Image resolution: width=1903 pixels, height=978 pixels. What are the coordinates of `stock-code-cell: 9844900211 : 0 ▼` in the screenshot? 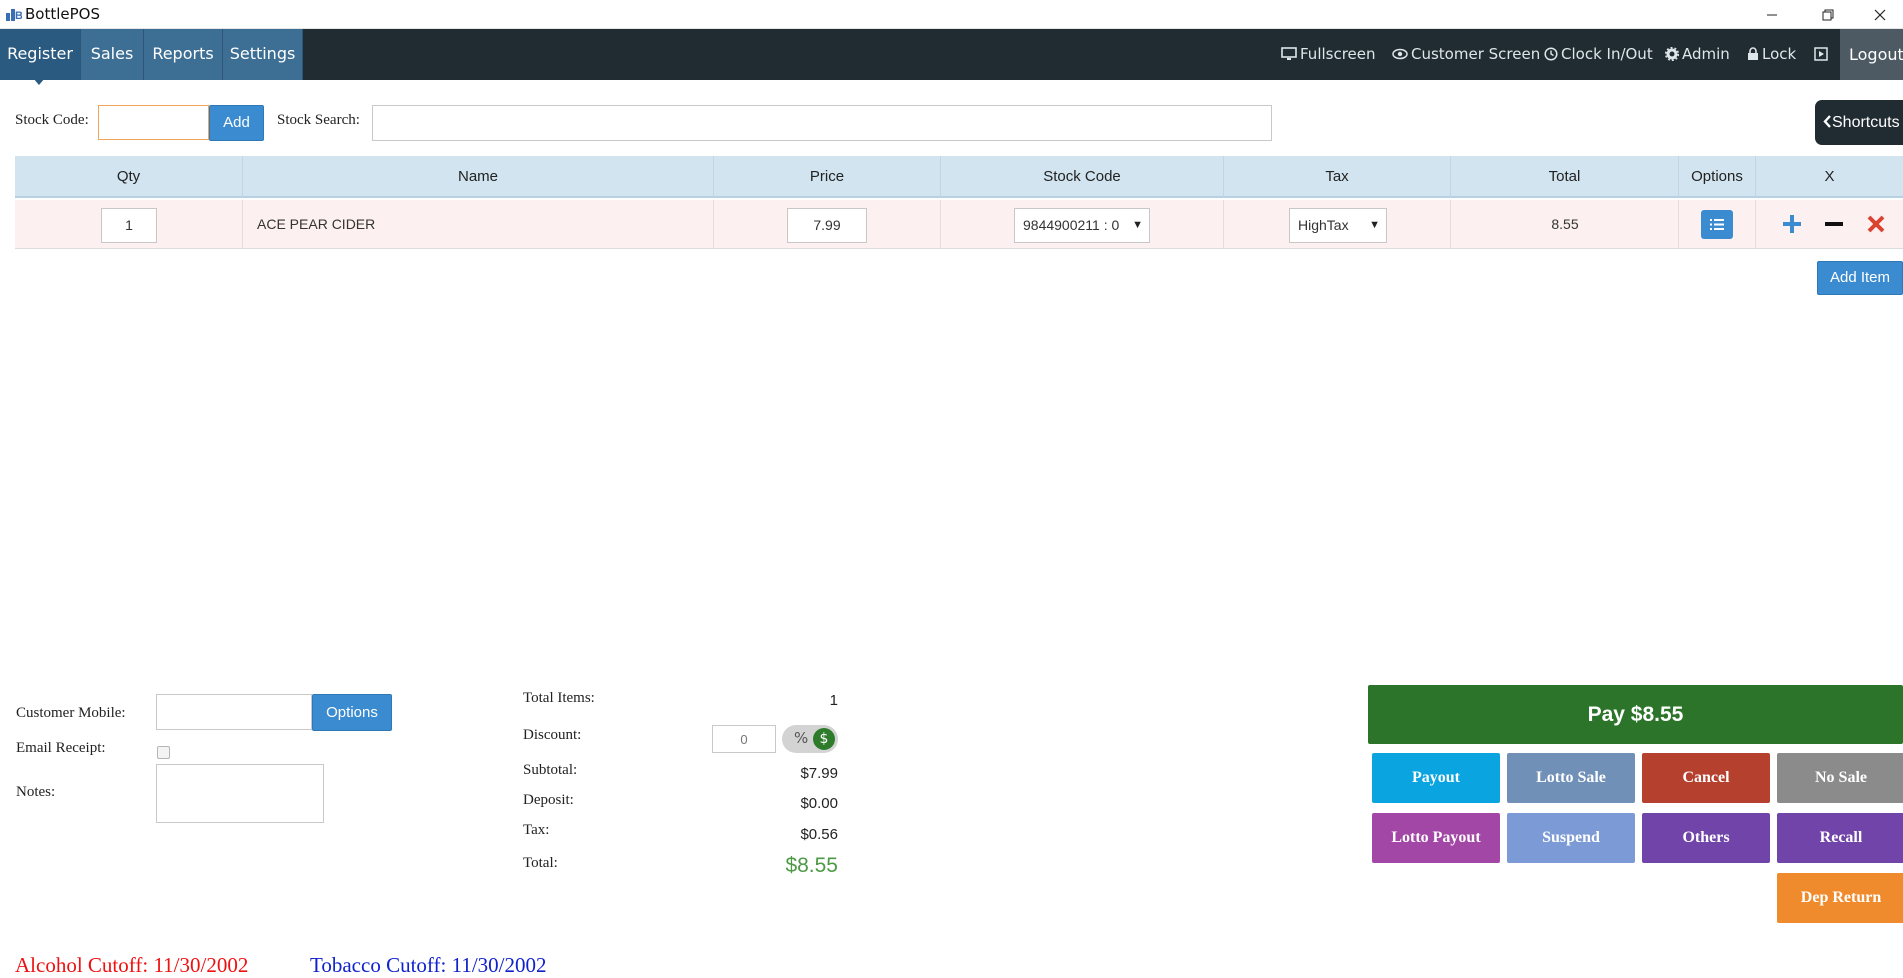 It's located at (1082, 224).